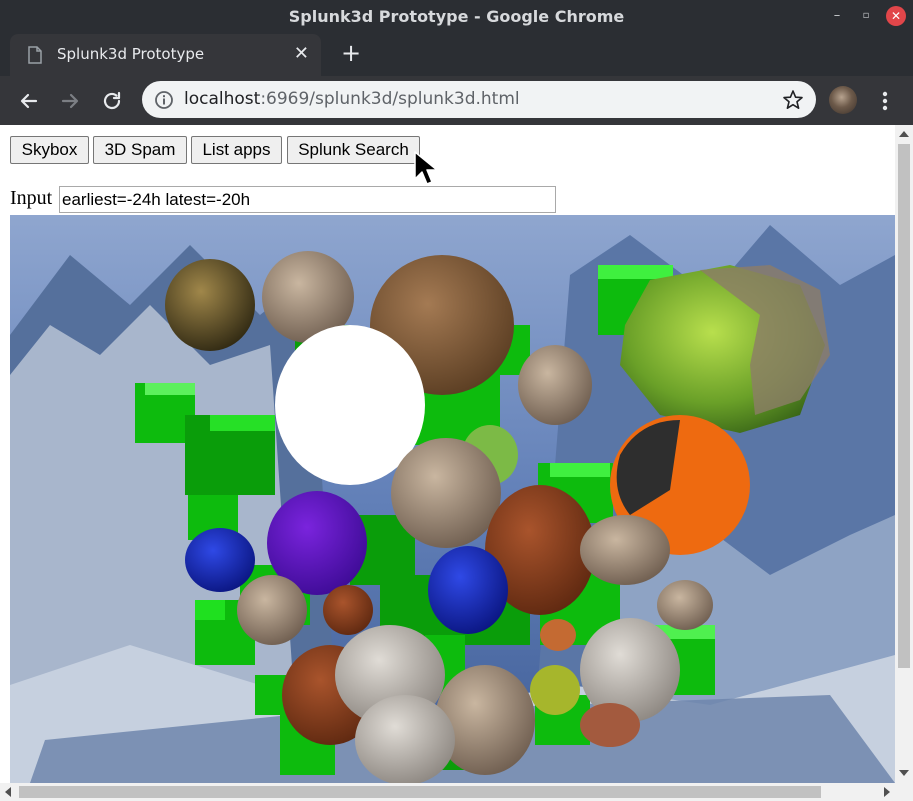 The width and height of the screenshot is (913, 801). I want to click on horizontal-scroll-thumb, so click(420, 792).